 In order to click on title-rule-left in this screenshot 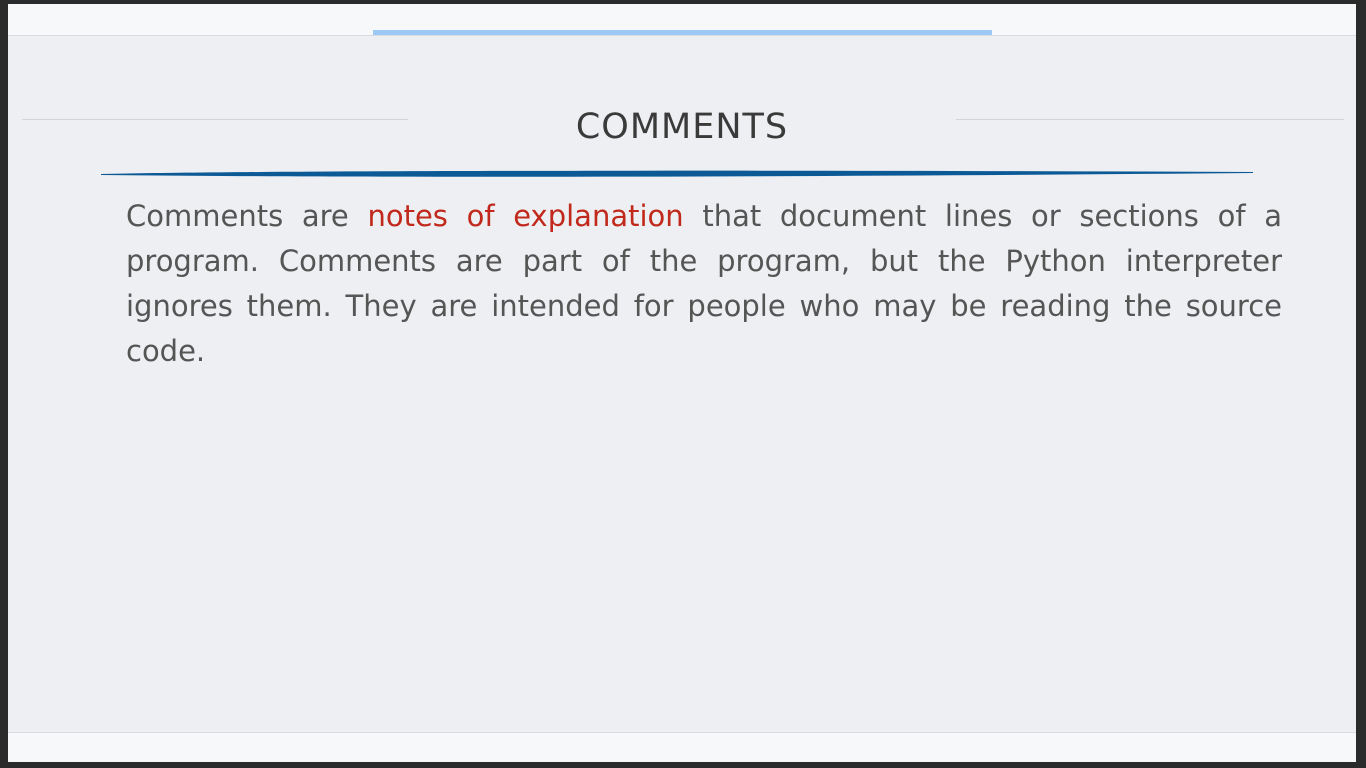, I will do `click(215, 119)`.